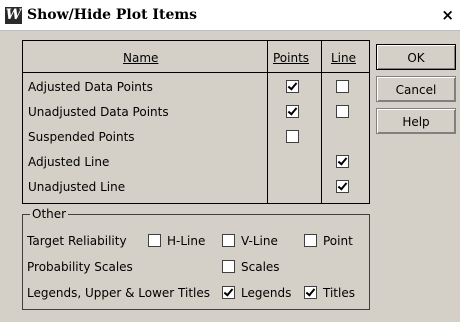 Image resolution: width=460 pixels, height=322 pixels. Describe the element at coordinates (339, 293) in the screenshot. I see `titles-label: Titles` at that location.